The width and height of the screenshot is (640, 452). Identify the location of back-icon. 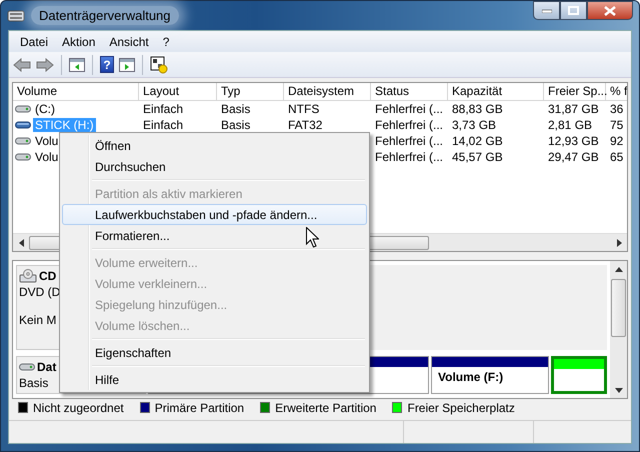
(22, 65).